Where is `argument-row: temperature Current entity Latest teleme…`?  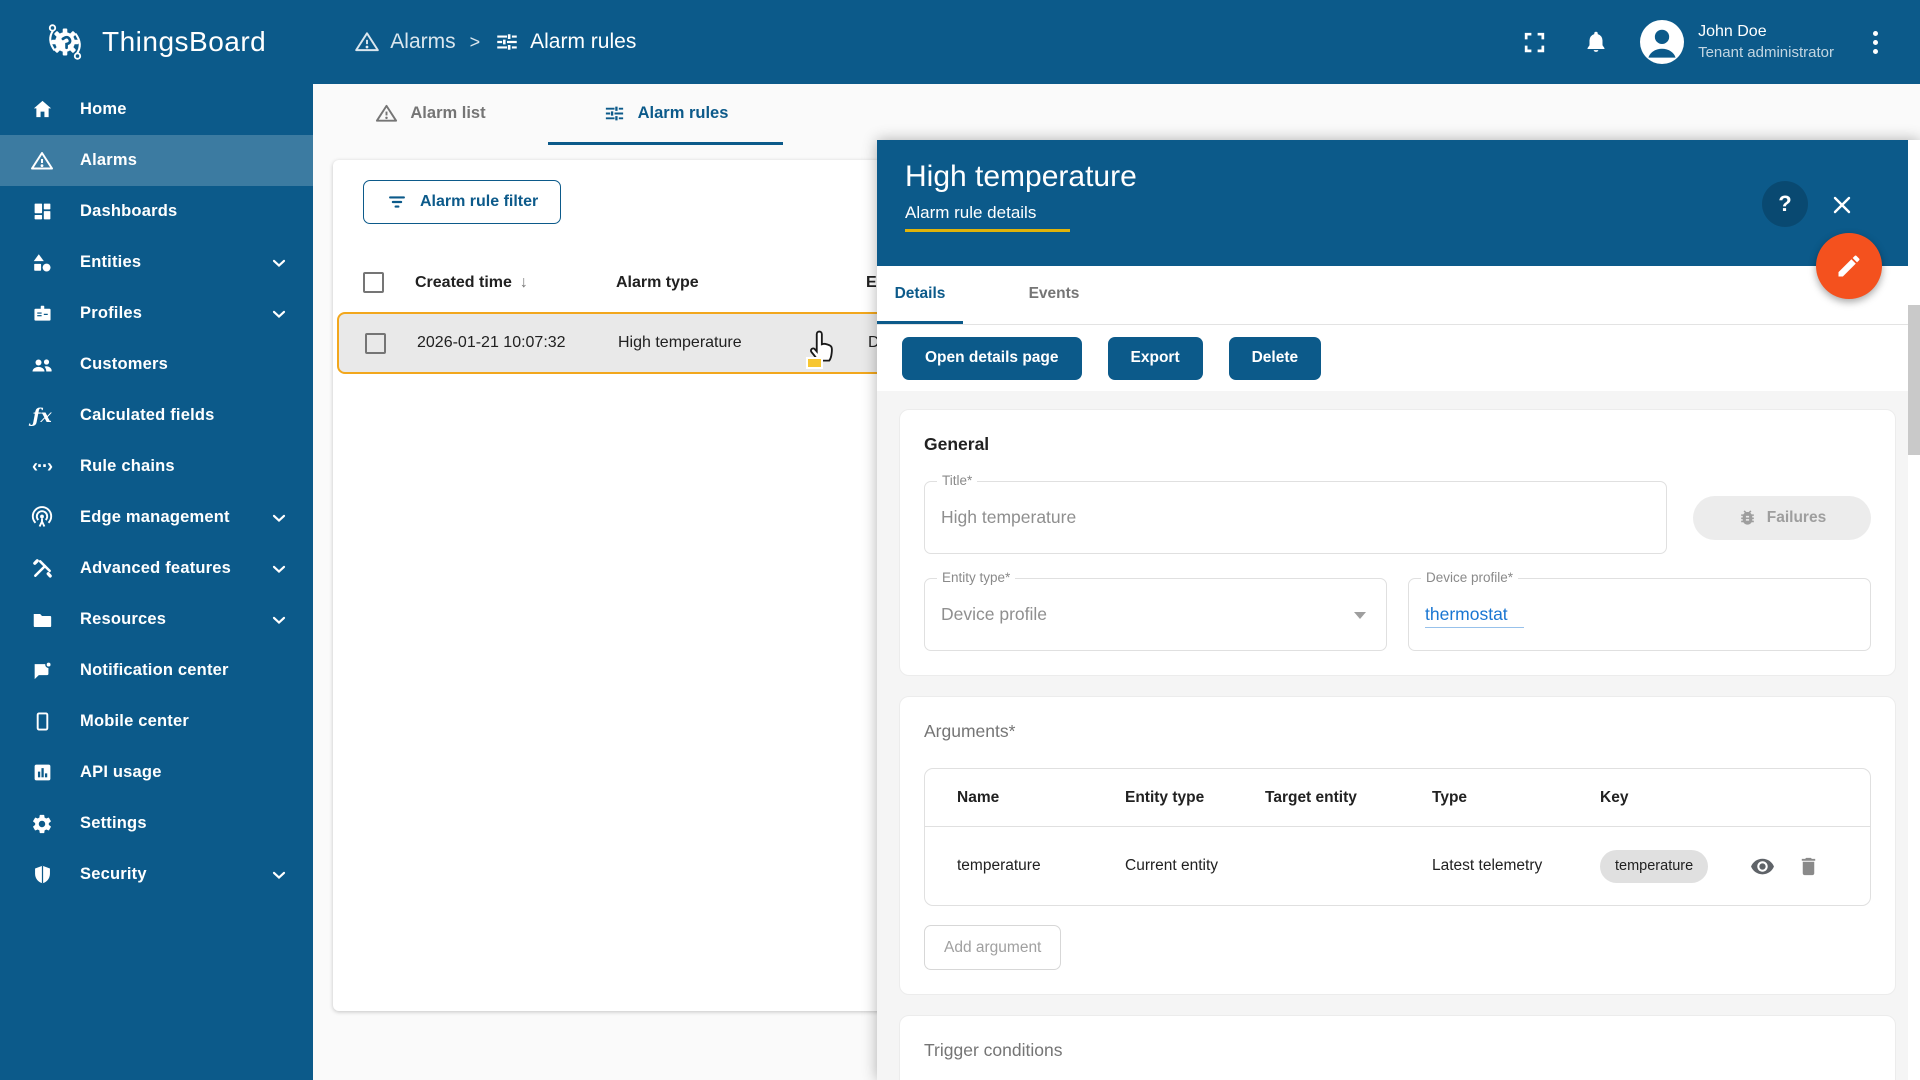 argument-row: temperature Current entity Latest teleme… is located at coordinates (1397, 866).